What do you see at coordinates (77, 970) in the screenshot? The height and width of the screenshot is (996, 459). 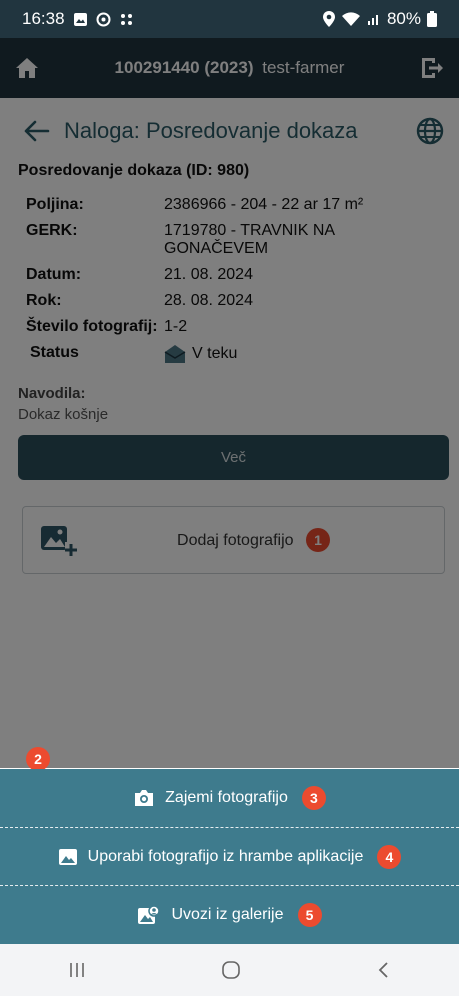 I see `recent-apps-icon` at bounding box center [77, 970].